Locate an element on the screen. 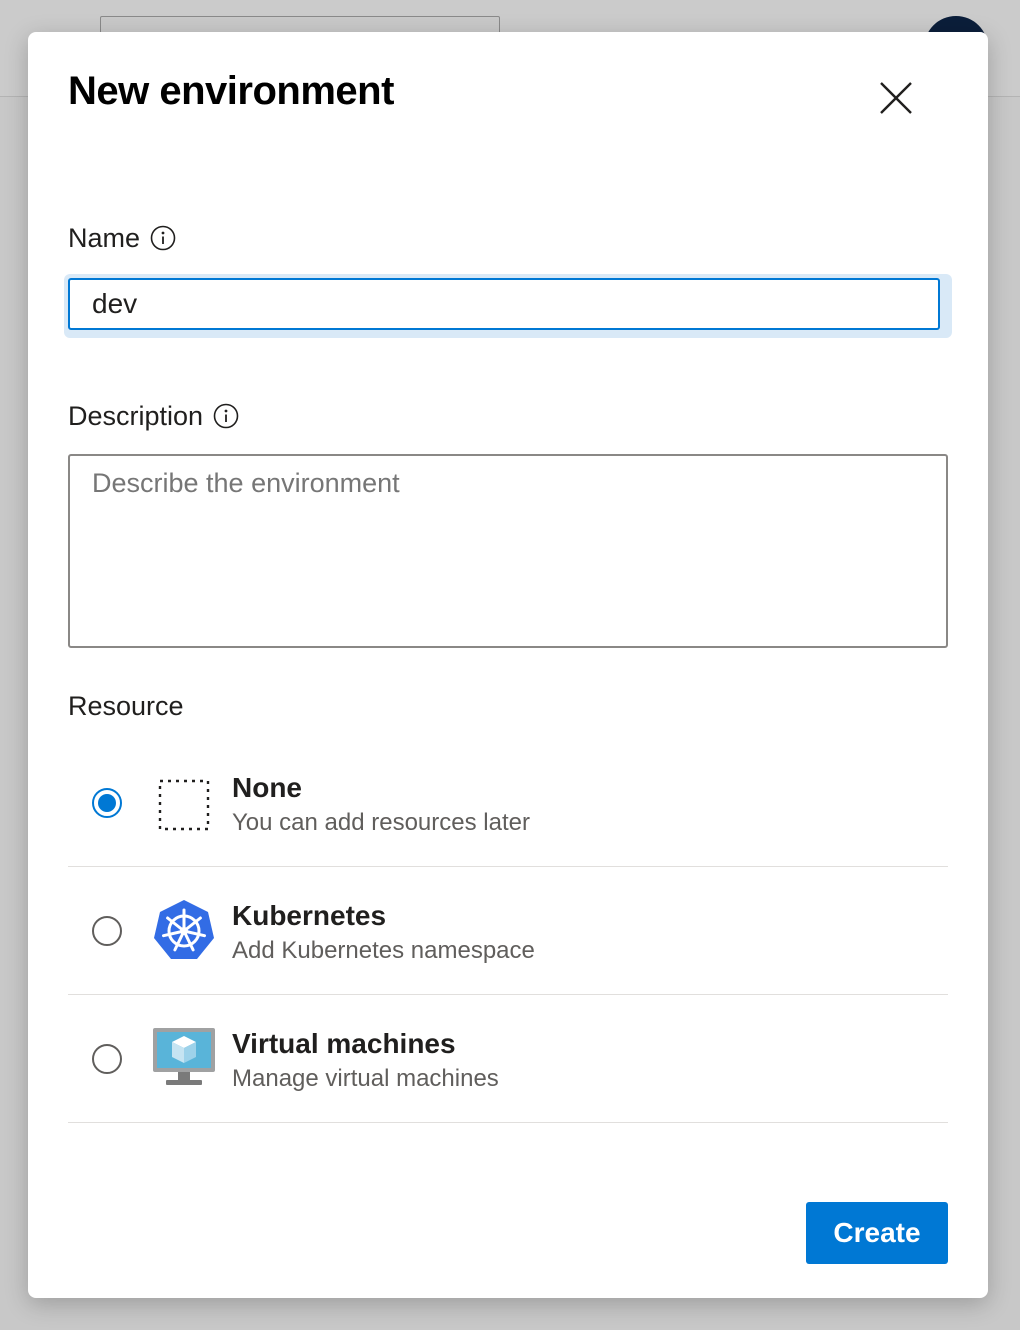 Image resolution: width=1020 pixels, height=1330 pixels. description-label: Description is located at coordinates (136, 416).